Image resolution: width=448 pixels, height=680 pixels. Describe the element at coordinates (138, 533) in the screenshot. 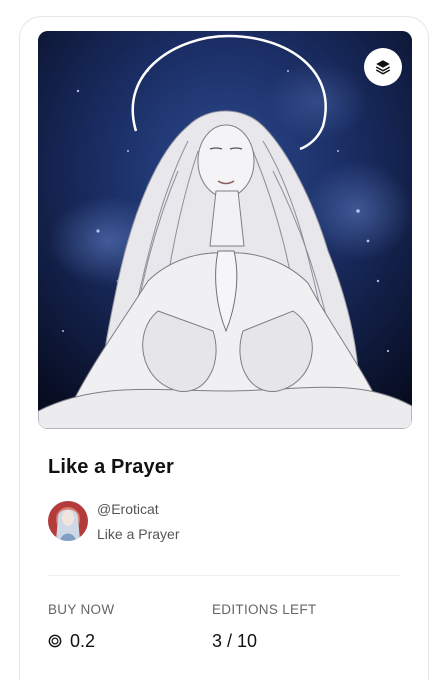

I see `creator-subtitle: Like a Prayer` at that location.